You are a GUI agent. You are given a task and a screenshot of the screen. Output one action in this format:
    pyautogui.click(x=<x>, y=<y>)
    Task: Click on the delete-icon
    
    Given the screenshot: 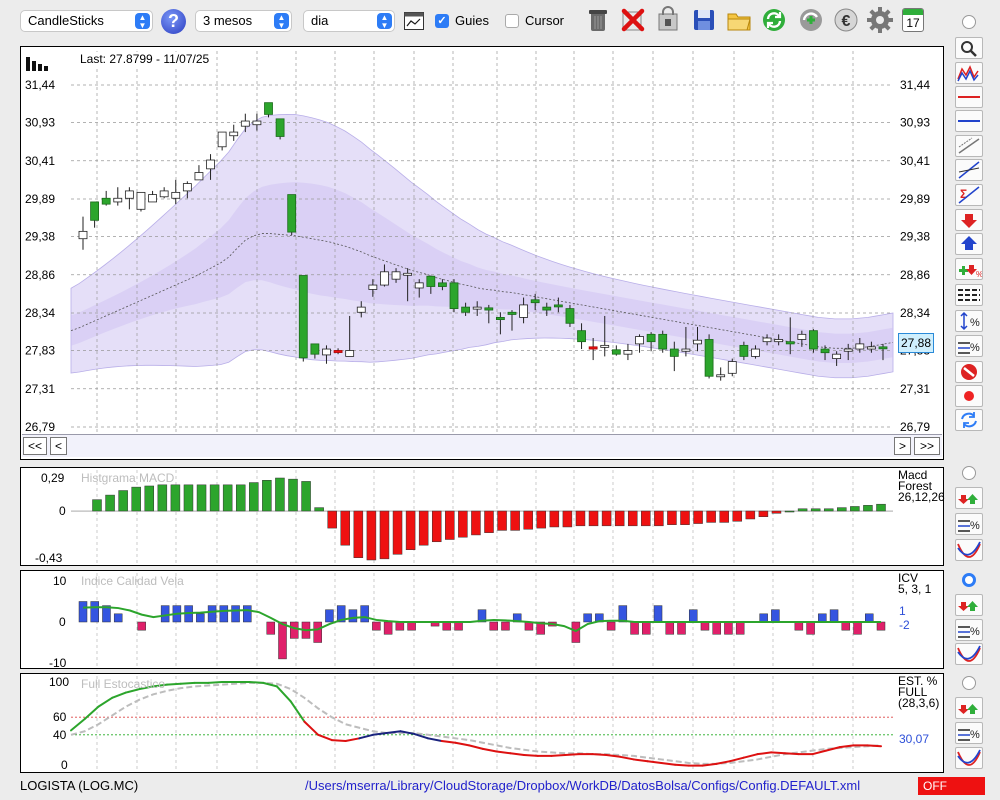 What is the action you would take?
    pyautogui.click(x=633, y=20)
    